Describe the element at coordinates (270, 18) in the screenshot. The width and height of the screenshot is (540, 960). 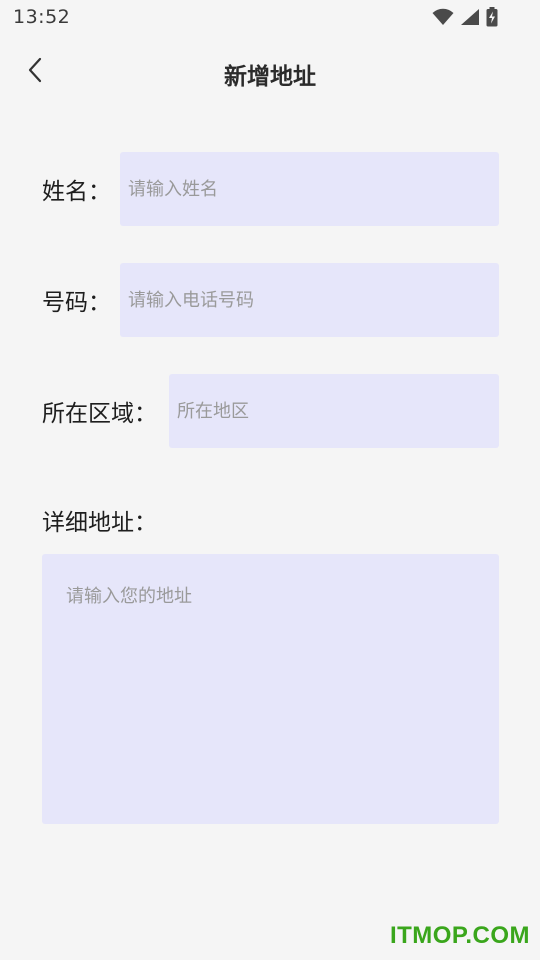
I see `status-bar: 13:52` at that location.